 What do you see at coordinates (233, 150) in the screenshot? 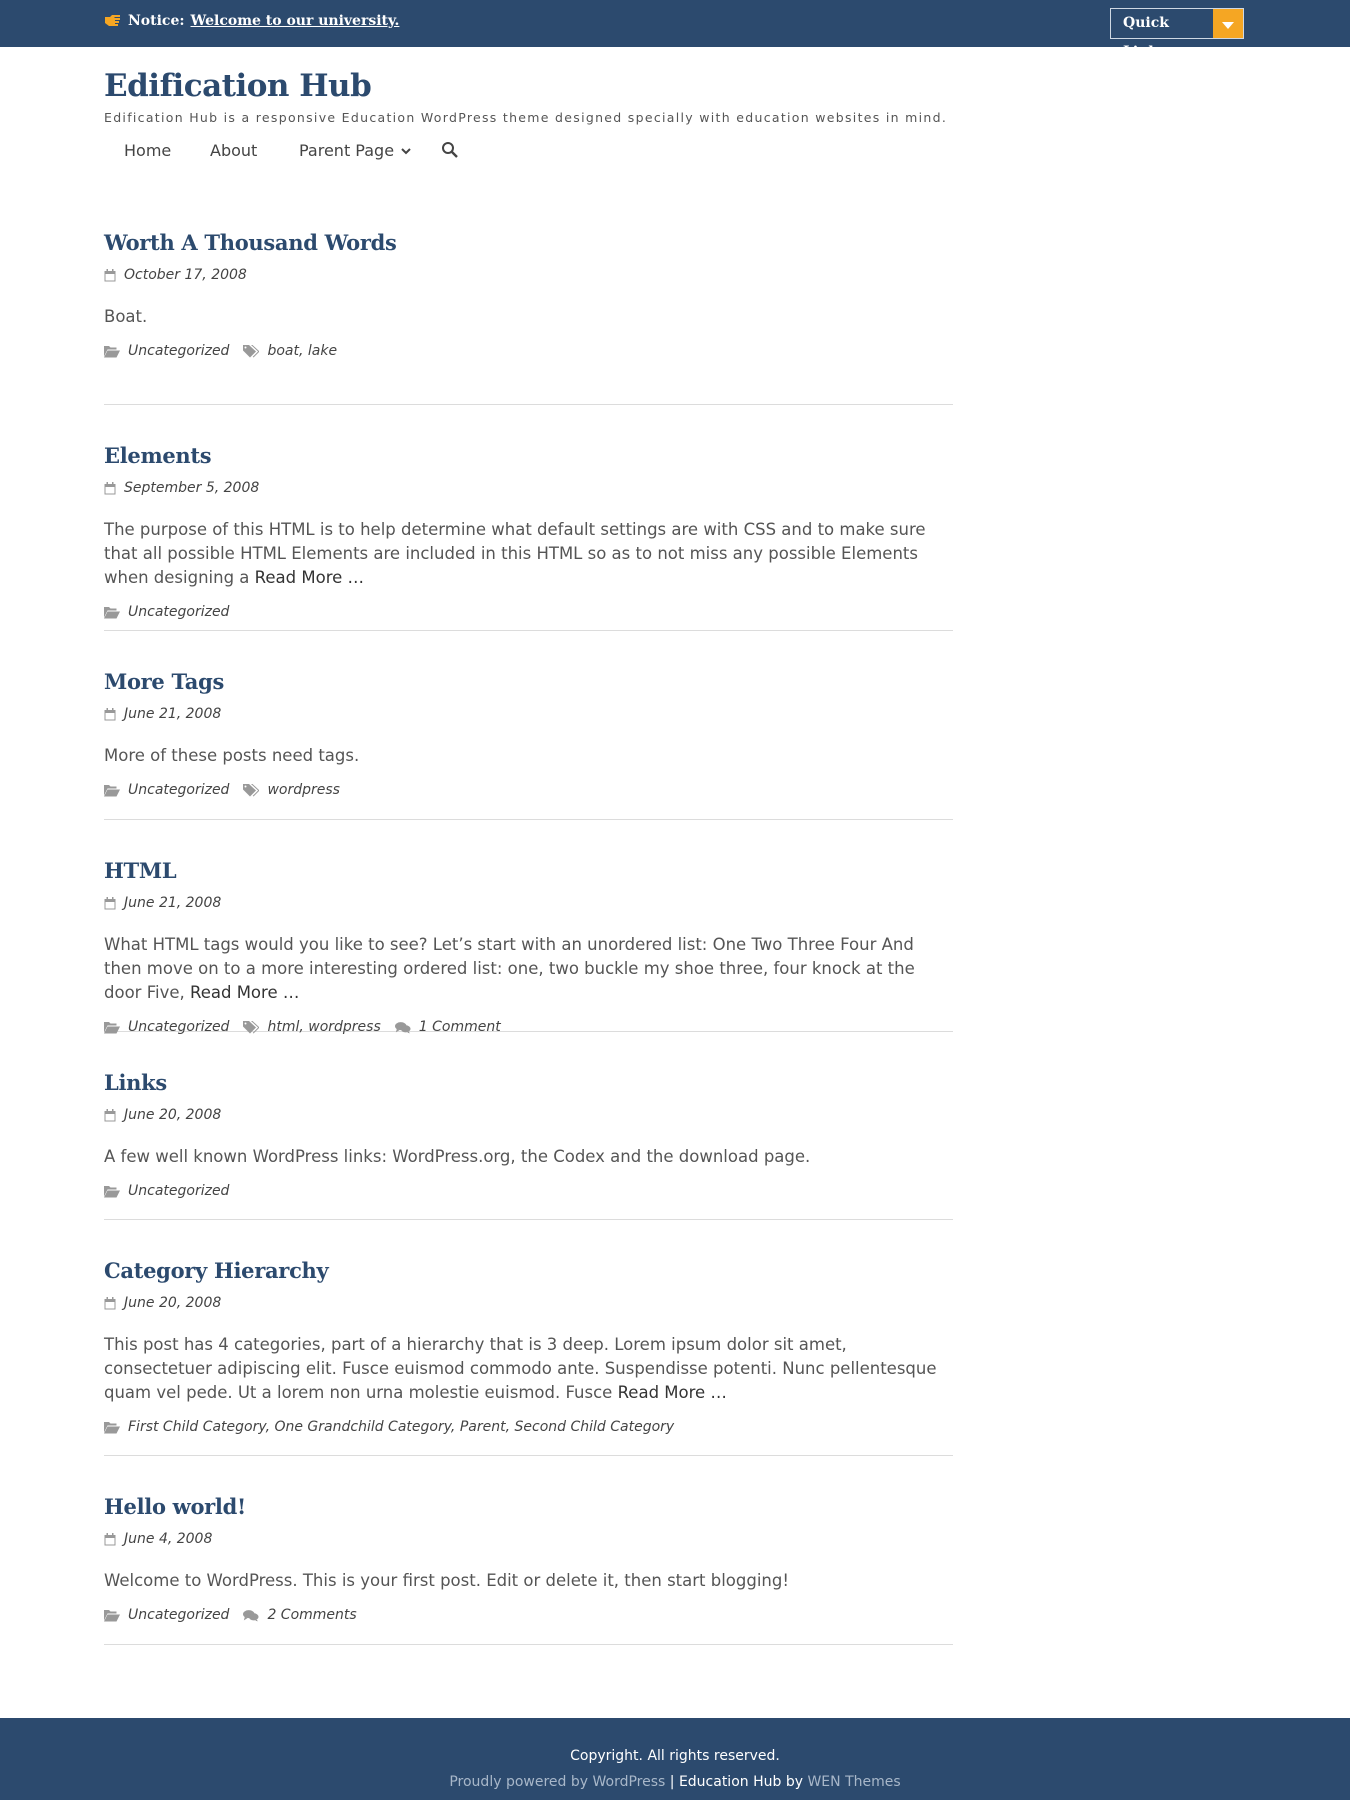
I see `nav-item-about: About` at bounding box center [233, 150].